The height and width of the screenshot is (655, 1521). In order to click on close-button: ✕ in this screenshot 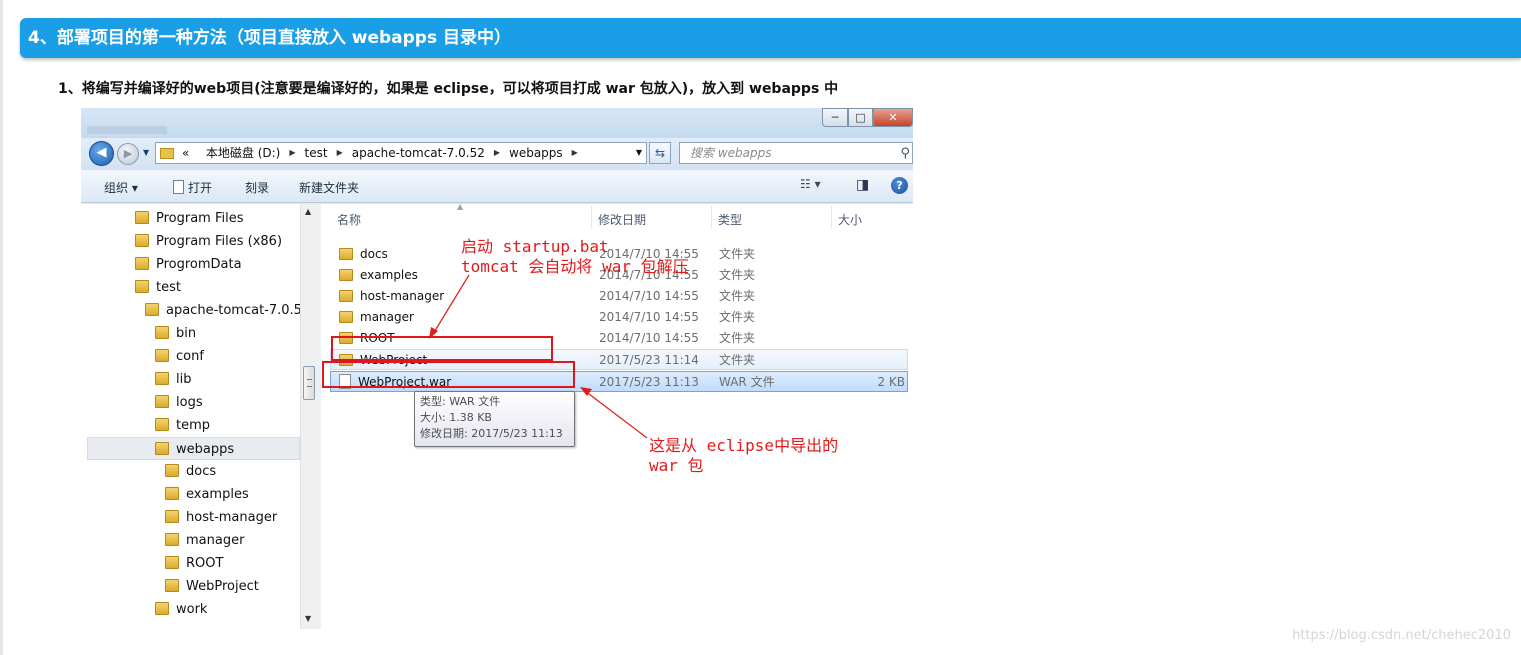, I will do `click(893, 117)`.